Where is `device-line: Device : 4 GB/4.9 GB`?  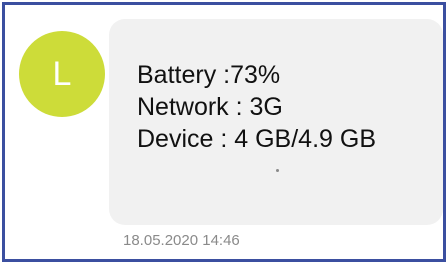
device-line: Device : 4 GB/4.9 GB is located at coordinates (256, 139).